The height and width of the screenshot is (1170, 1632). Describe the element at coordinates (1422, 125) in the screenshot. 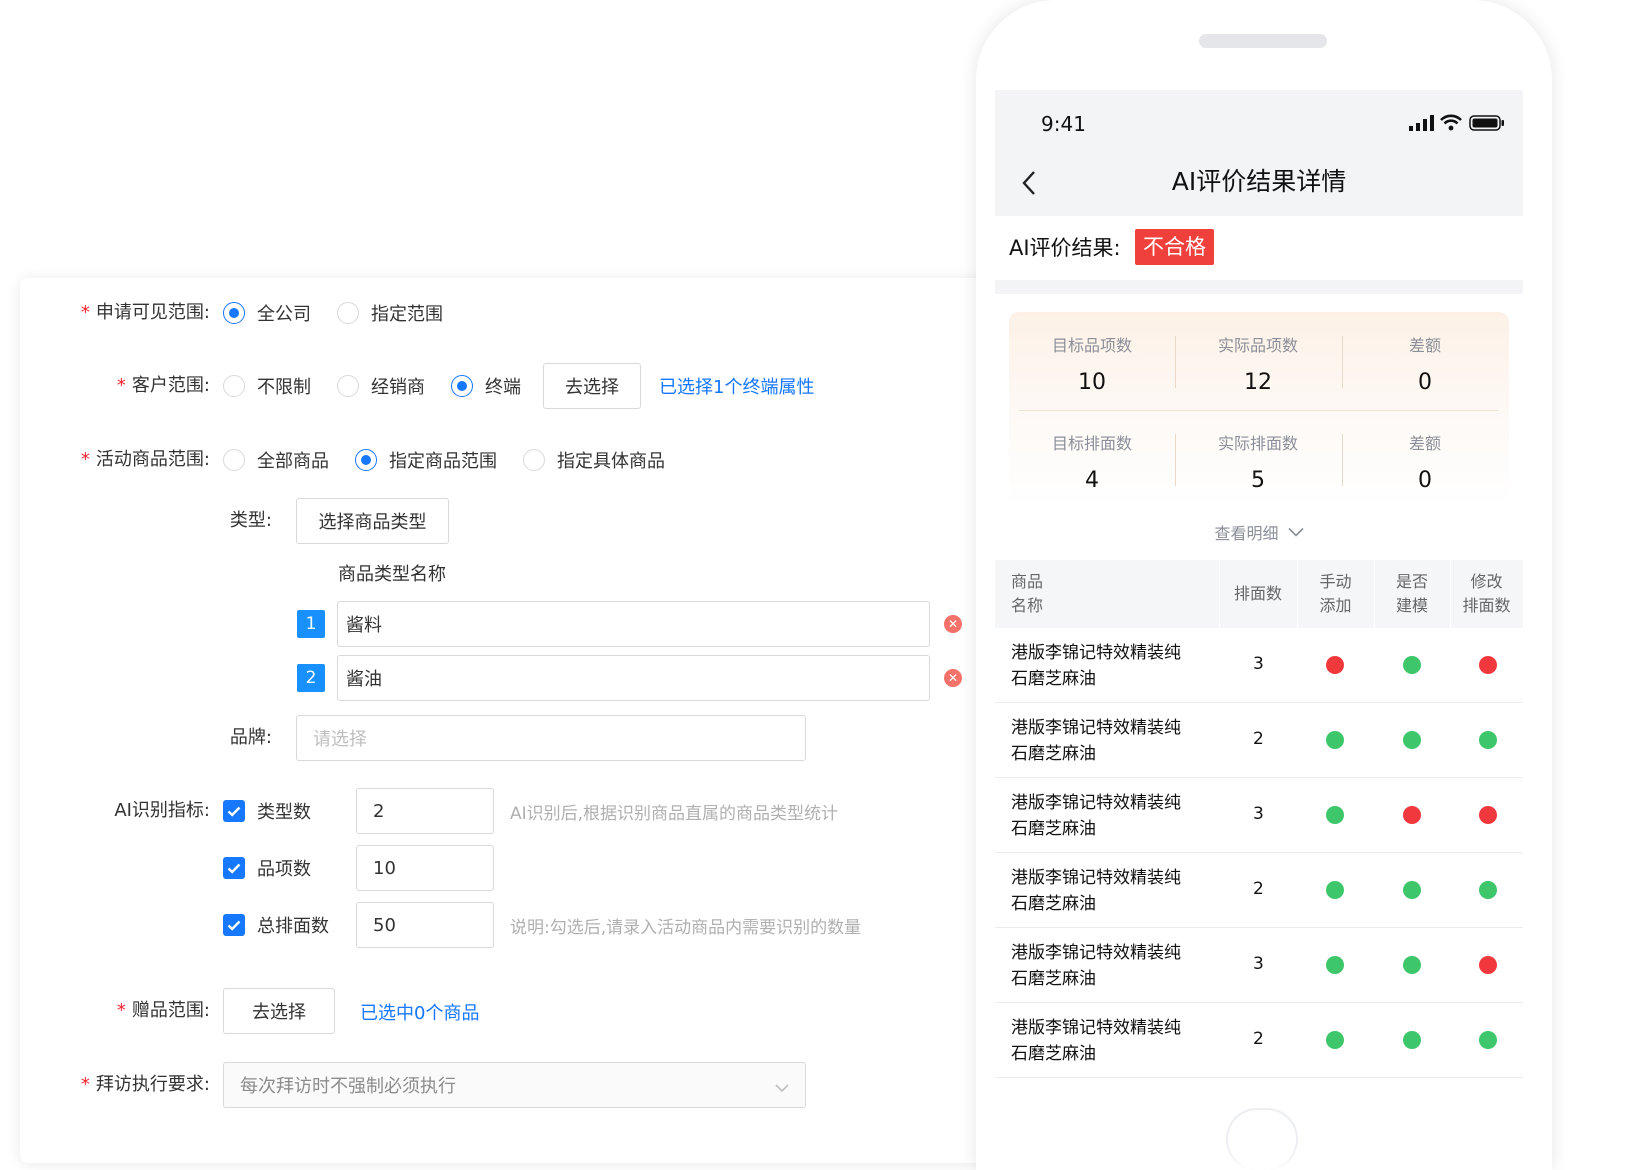

I see `signal-icon` at that location.